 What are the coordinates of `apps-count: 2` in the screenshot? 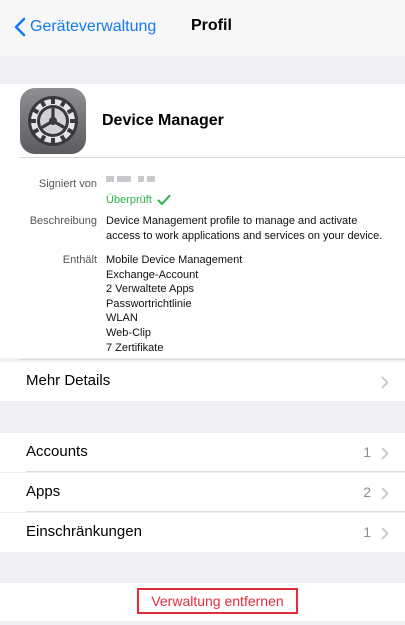 It's located at (367, 492).